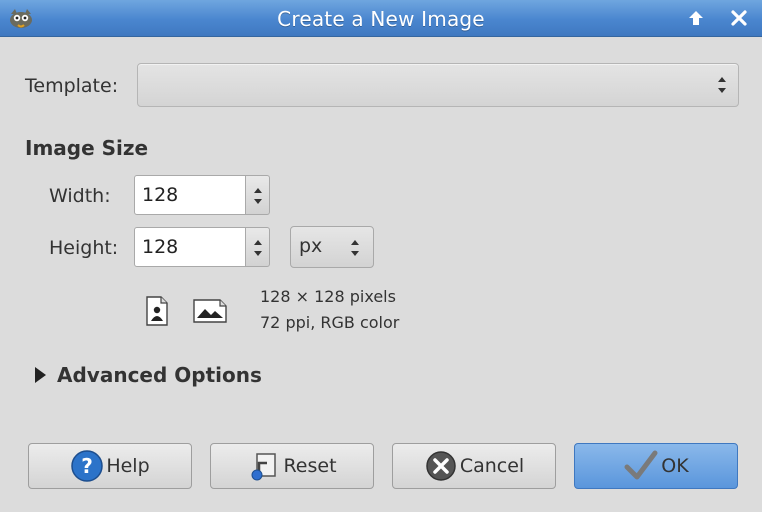 The width and height of the screenshot is (762, 512). Describe the element at coordinates (355, 248) in the screenshot. I see `unit-arrows-icon` at that location.